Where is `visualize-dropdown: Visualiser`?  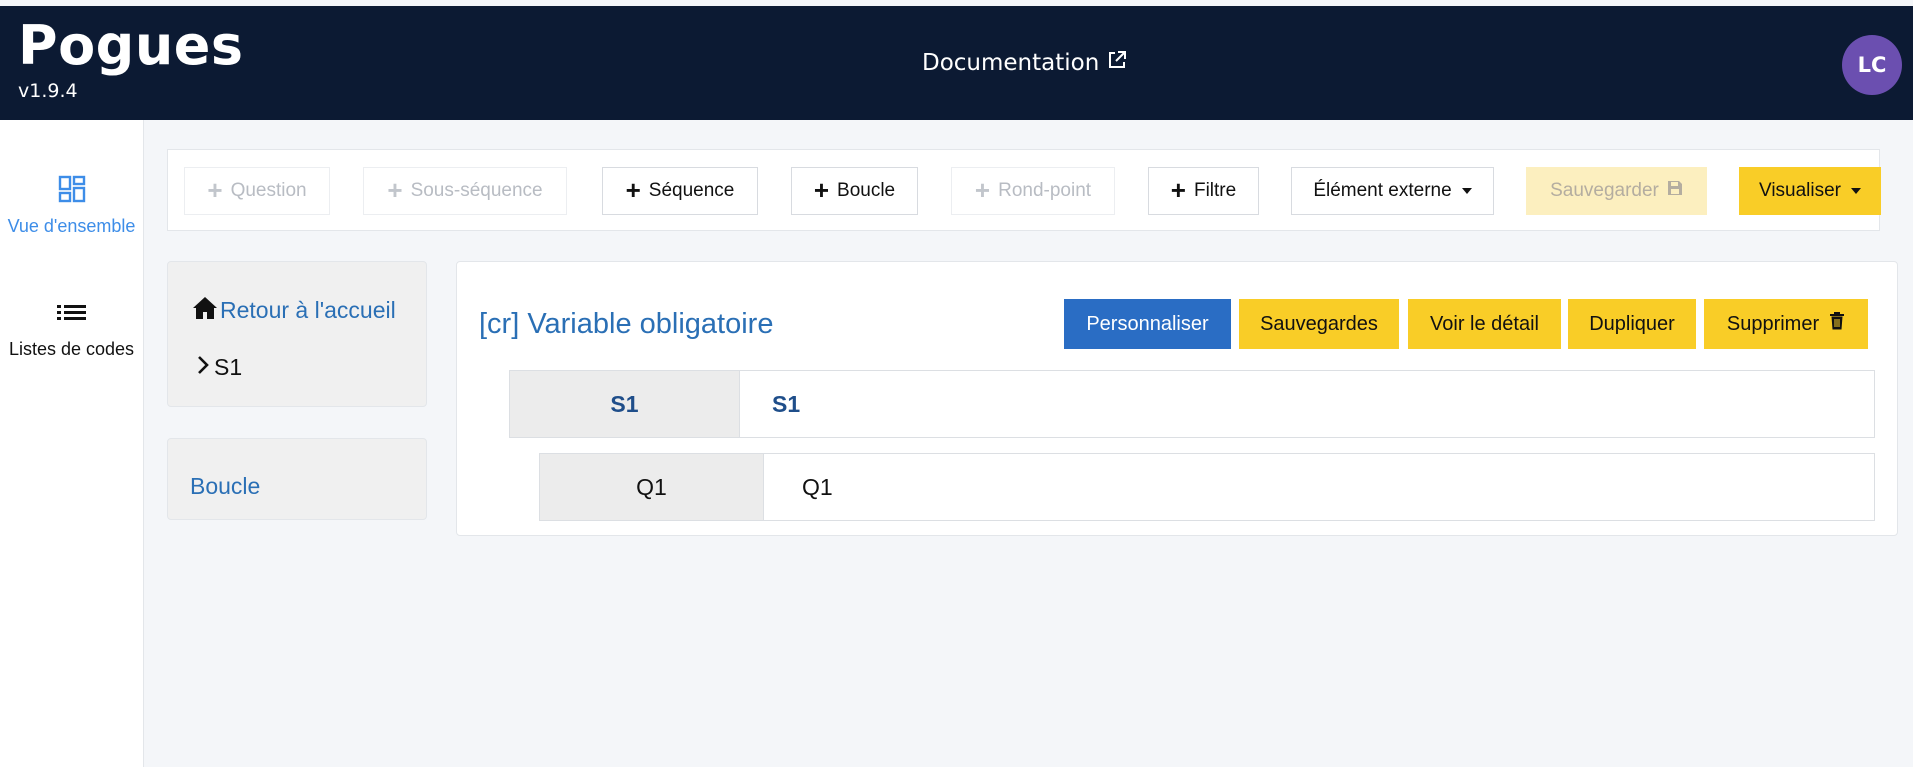
visualize-dropdown: Visualiser is located at coordinates (1810, 191).